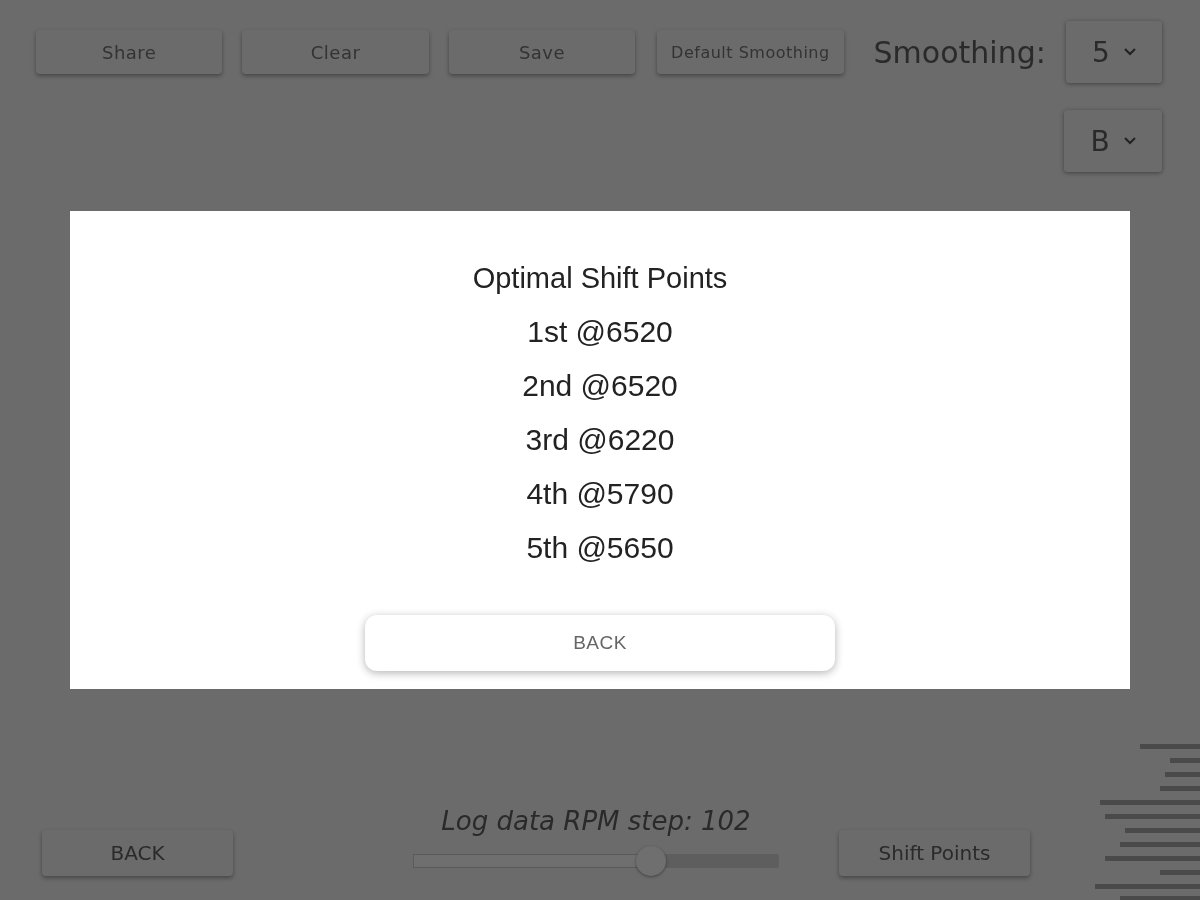 The image size is (1200, 900). Describe the element at coordinates (596, 861) in the screenshot. I see `rpm-slider` at that location.